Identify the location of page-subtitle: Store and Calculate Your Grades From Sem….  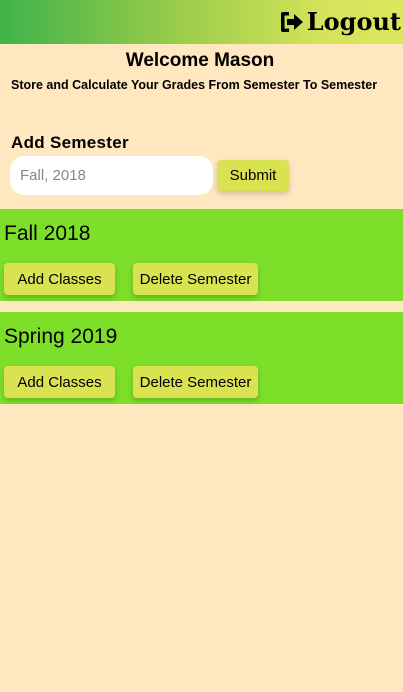
(194, 85).